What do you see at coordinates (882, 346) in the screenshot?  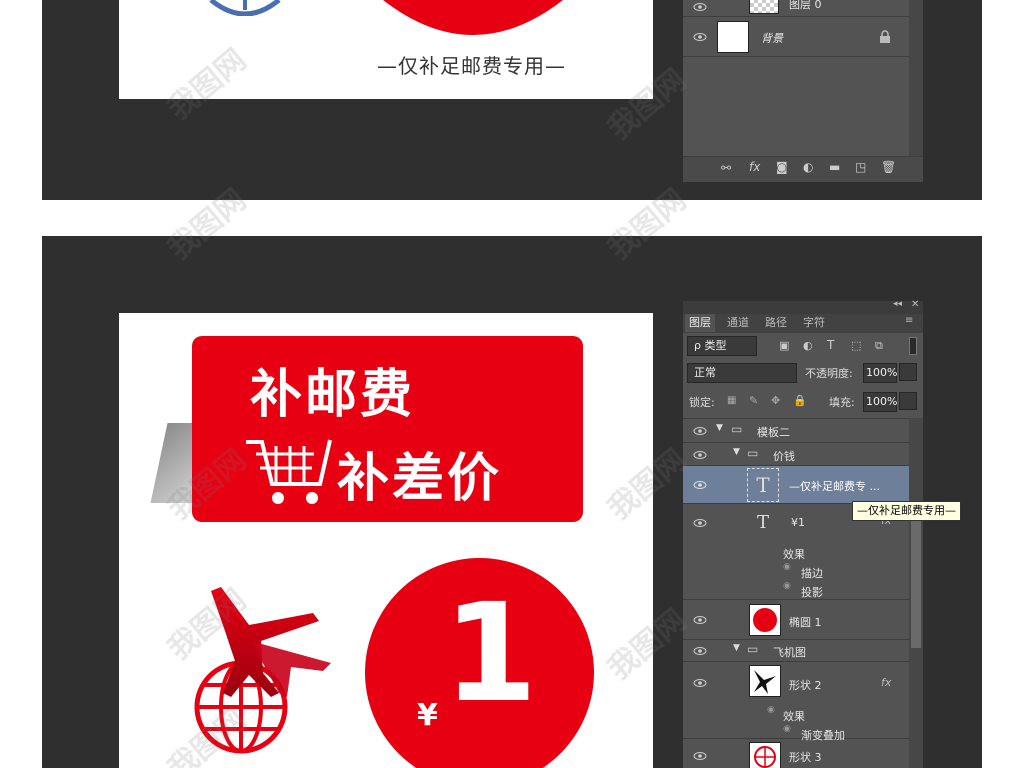 I see `smart-filter-icon: ⧉` at bounding box center [882, 346].